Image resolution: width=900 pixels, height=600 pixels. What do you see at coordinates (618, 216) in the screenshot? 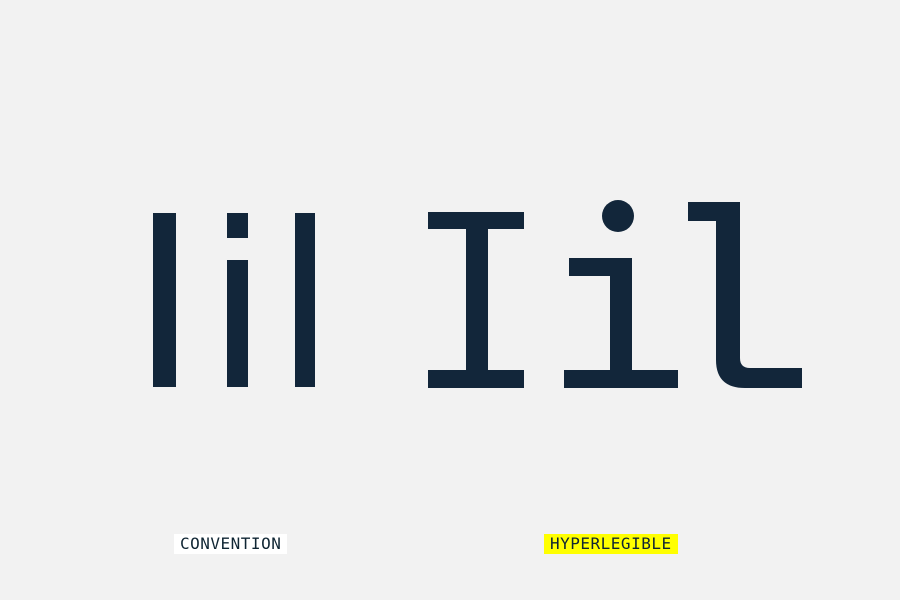
I see `lowercase-i-dot` at bounding box center [618, 216].